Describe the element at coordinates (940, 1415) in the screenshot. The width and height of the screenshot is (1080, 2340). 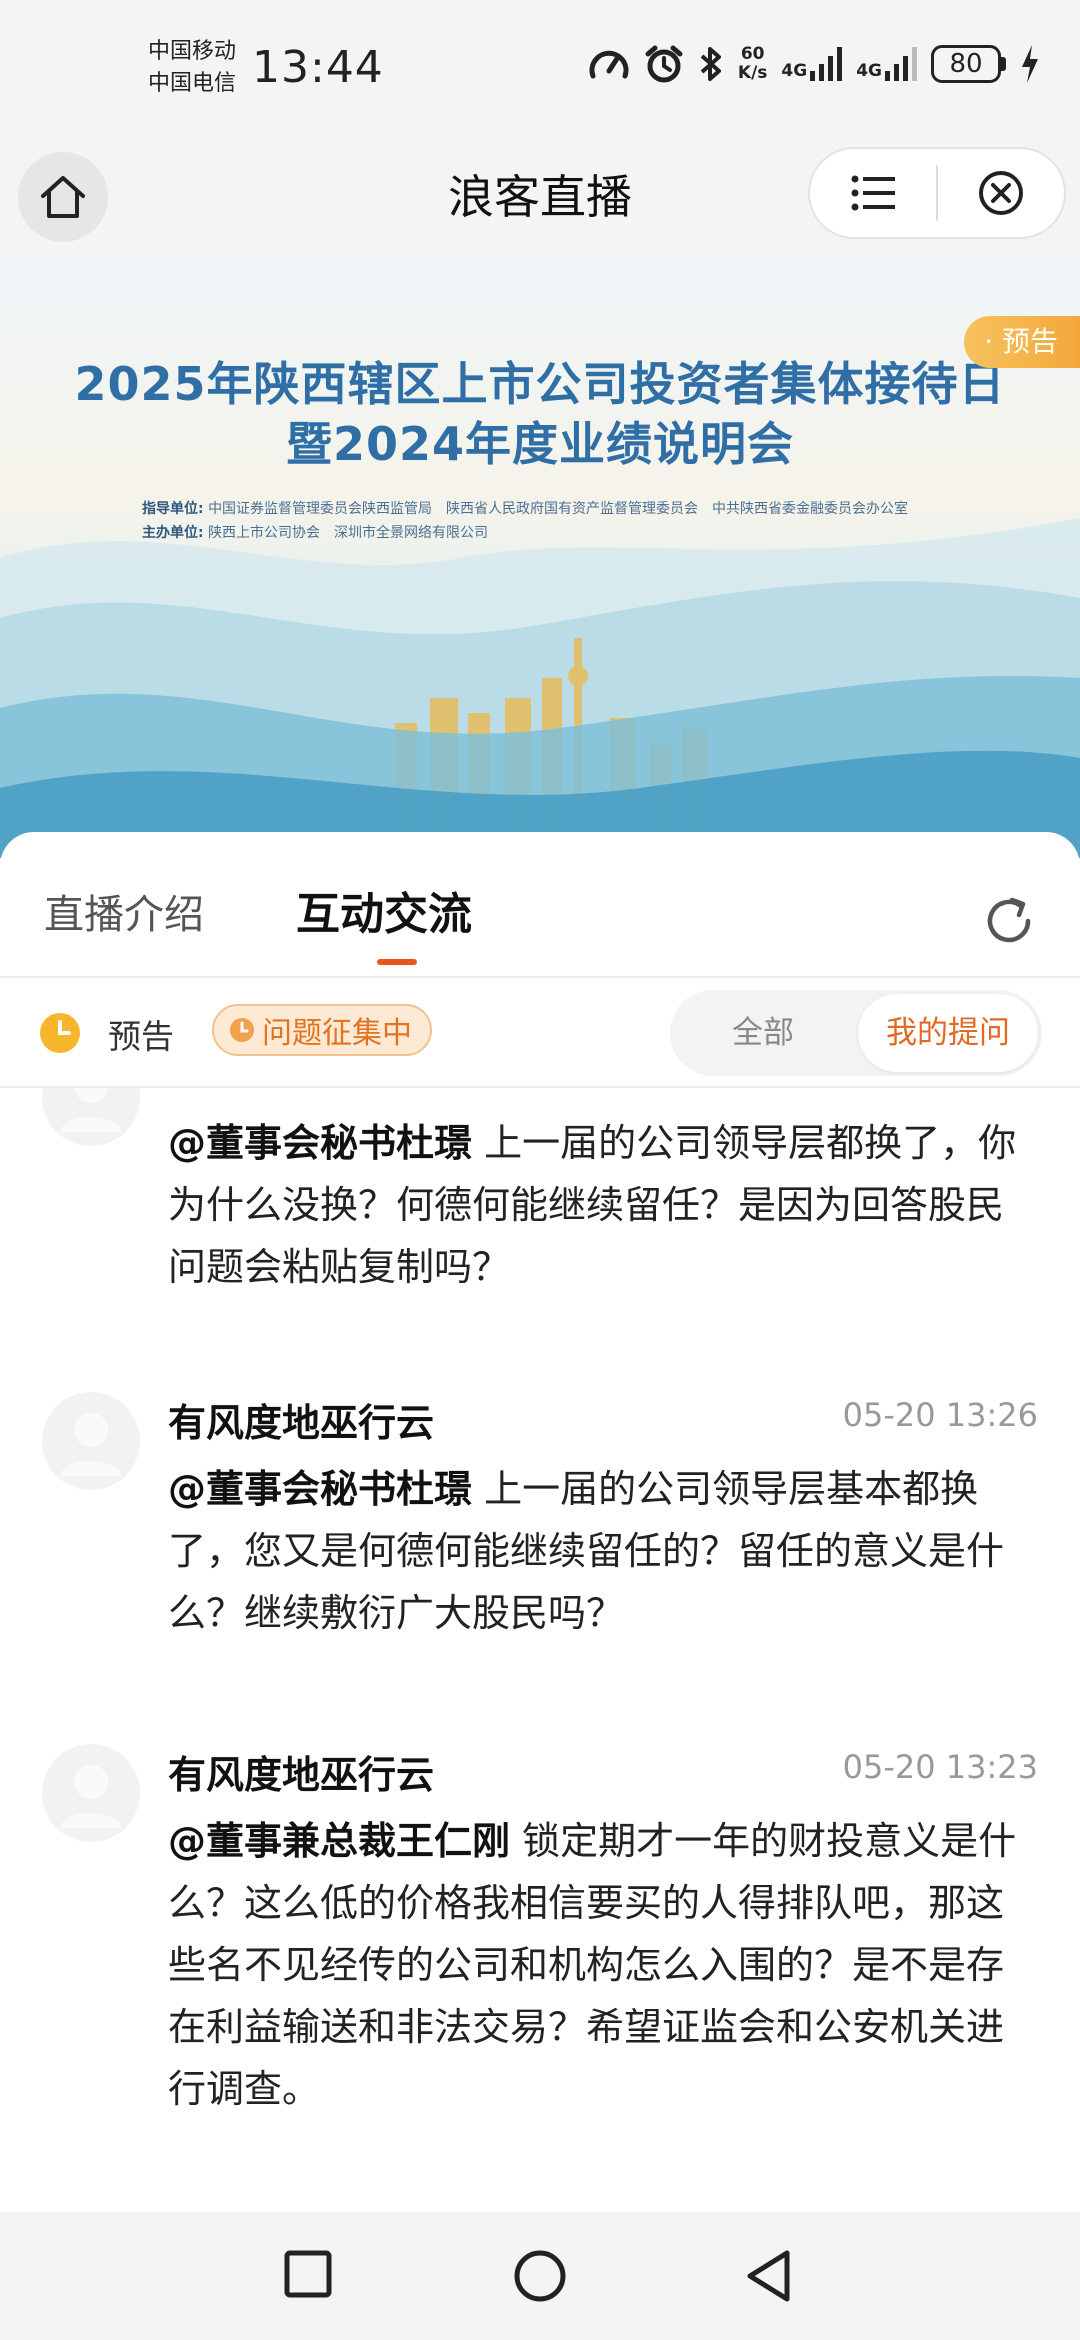
I see `comment-timestamp: 05-20 13:26` at that location.